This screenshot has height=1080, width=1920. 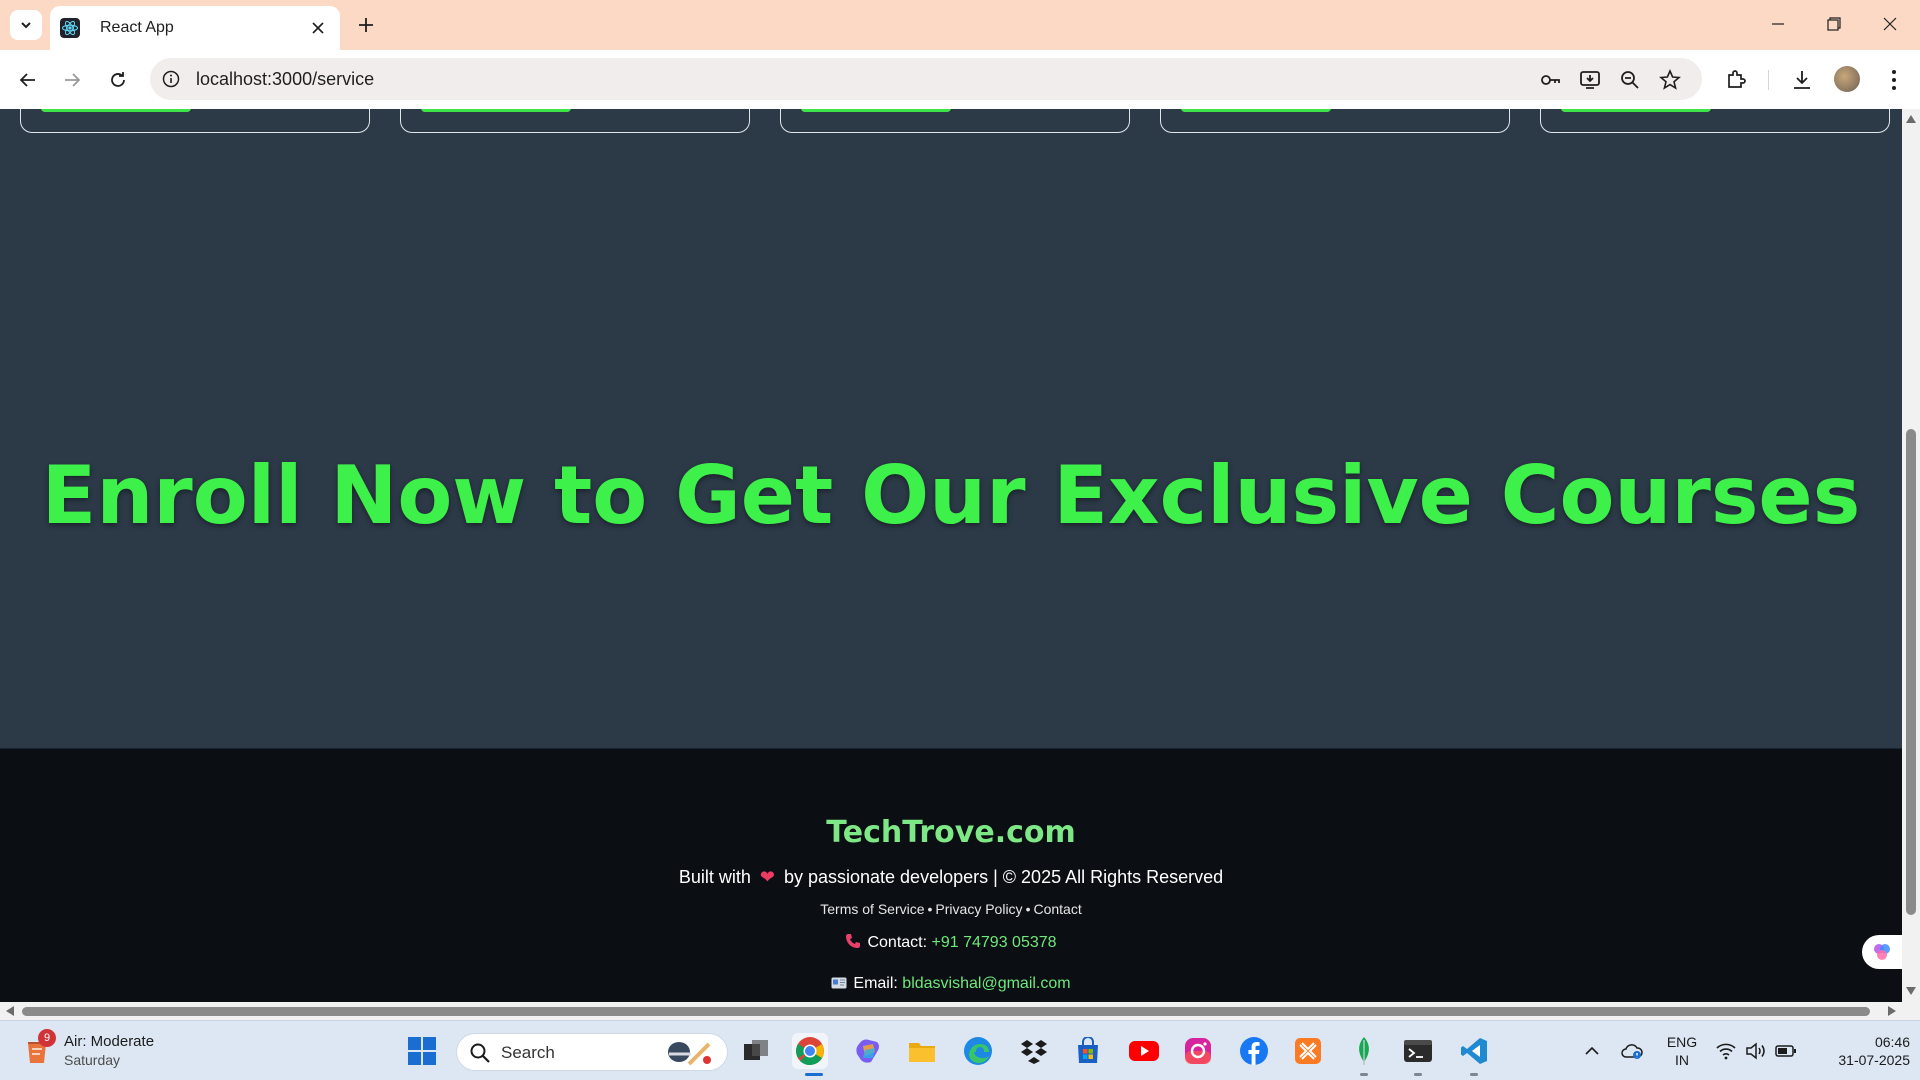 What do you see at coordinates (285, 79) in the screenshot?
I see `url-text: localhost:3000/service` at bounding box center [285, 79].